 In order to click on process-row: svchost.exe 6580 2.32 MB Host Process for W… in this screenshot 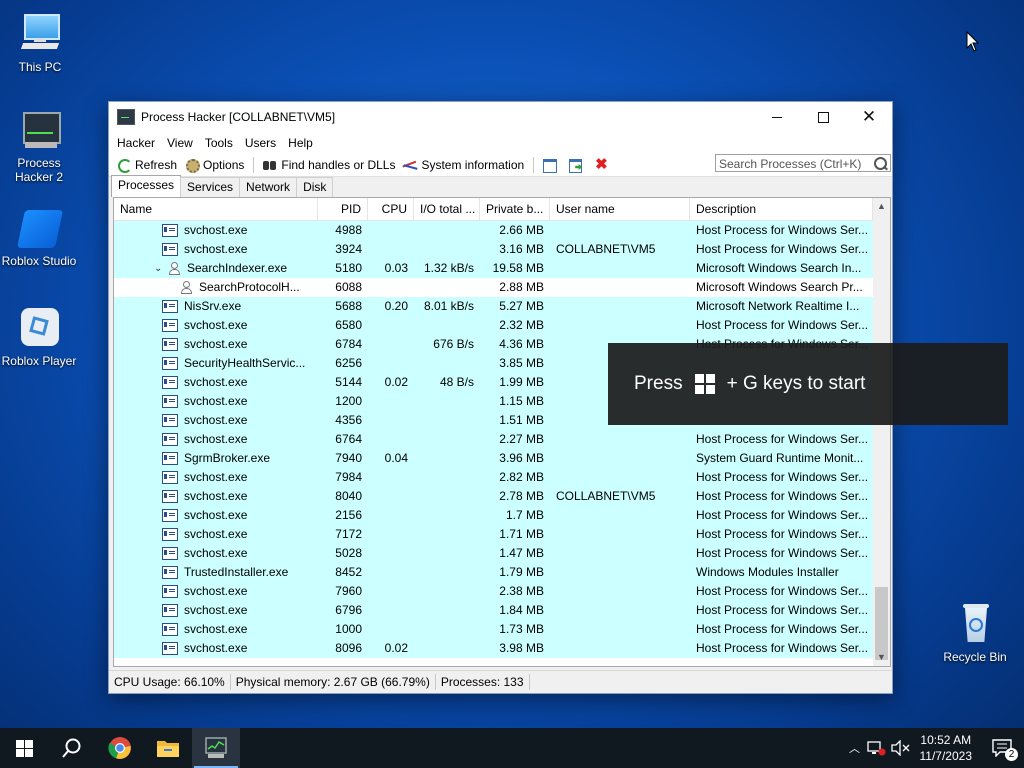, I will do `click(493, 325)`.